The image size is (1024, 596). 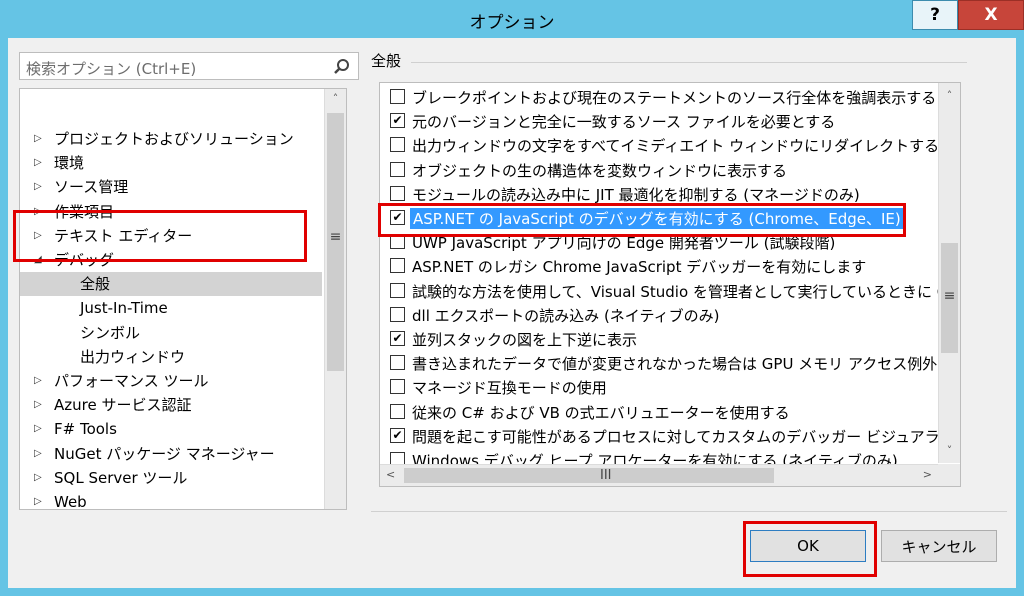 What do you see at coordinates (110, 332) in the screenshot?
I see `tree-item-label: シンボル` at bounding box center [110, 332].